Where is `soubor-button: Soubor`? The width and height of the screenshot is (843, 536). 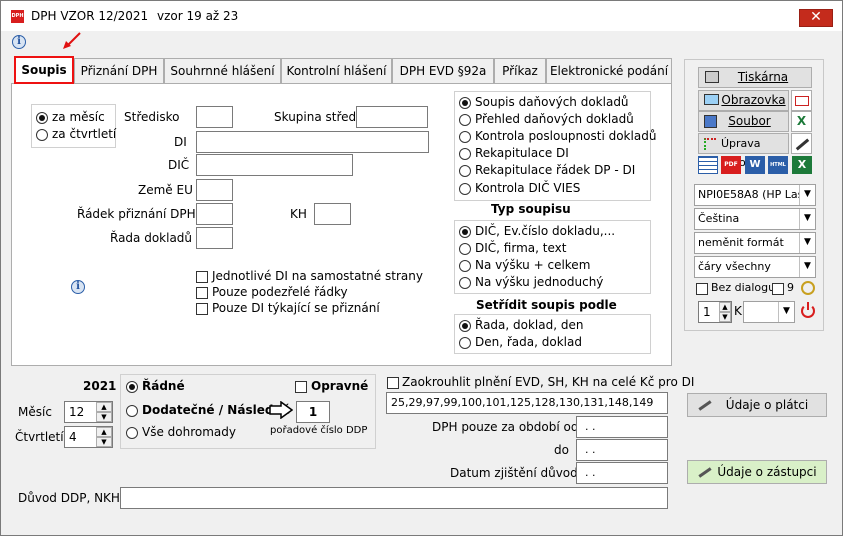 soubor-button: Soubor is located at coordinates (743, 121).